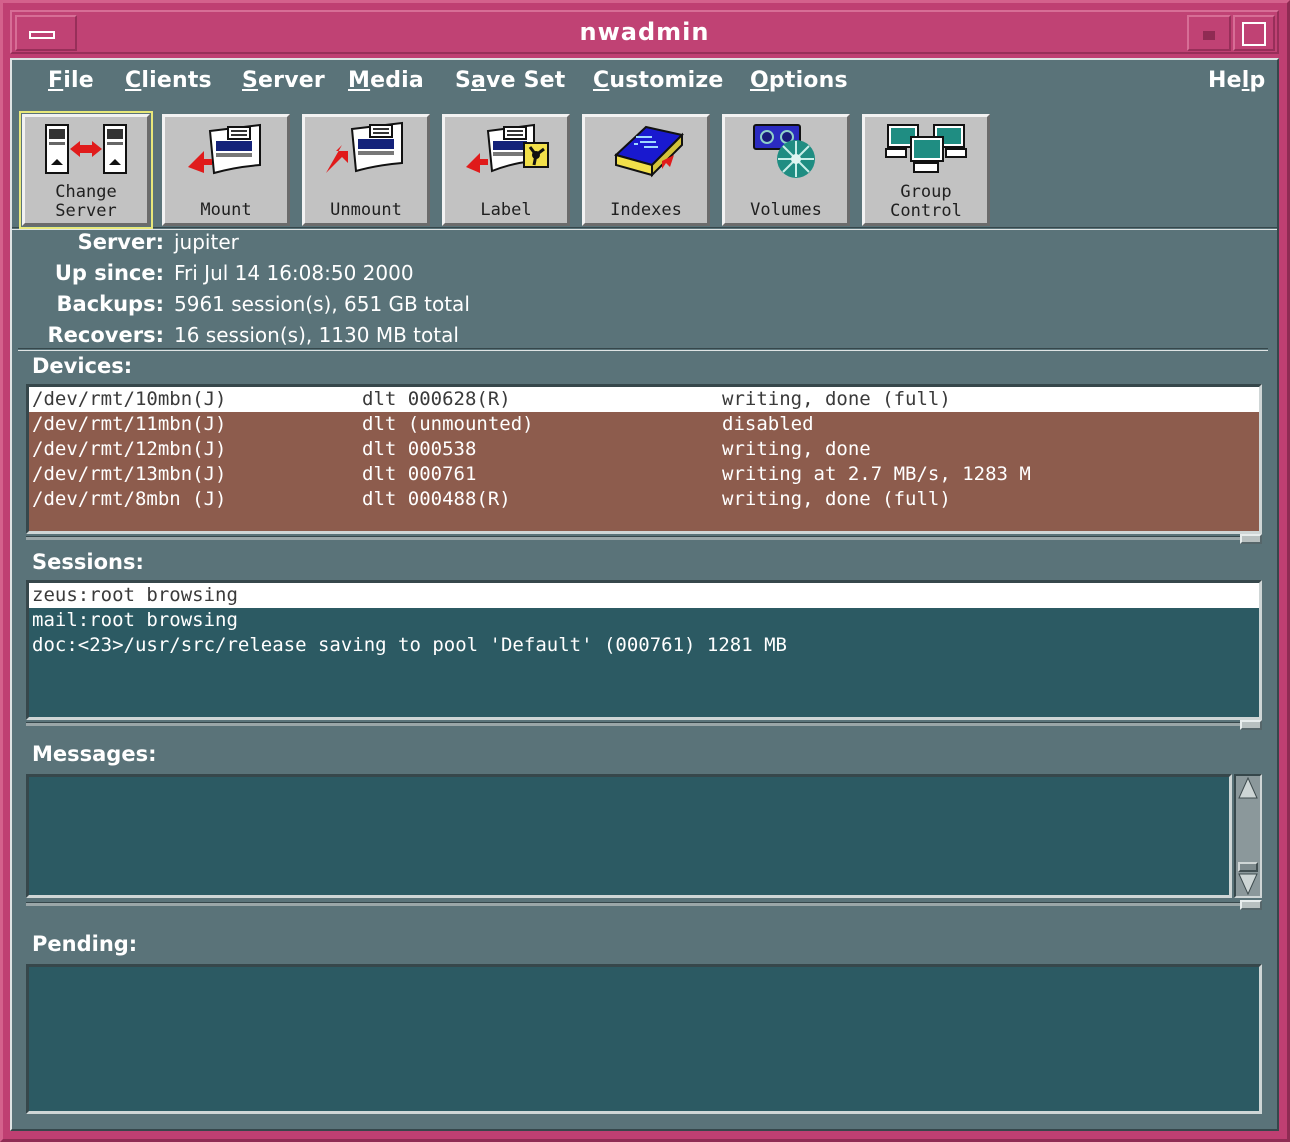 The image size is (1290, 1142). Describe the element at coordinates (644, 905) in the screenshot. I see `messages-resize-separator` at that location.